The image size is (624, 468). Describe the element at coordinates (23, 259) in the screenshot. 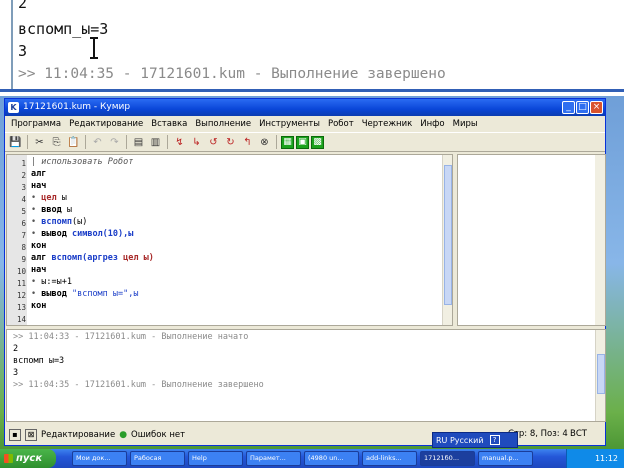

I see `line-number: 9` at that location.